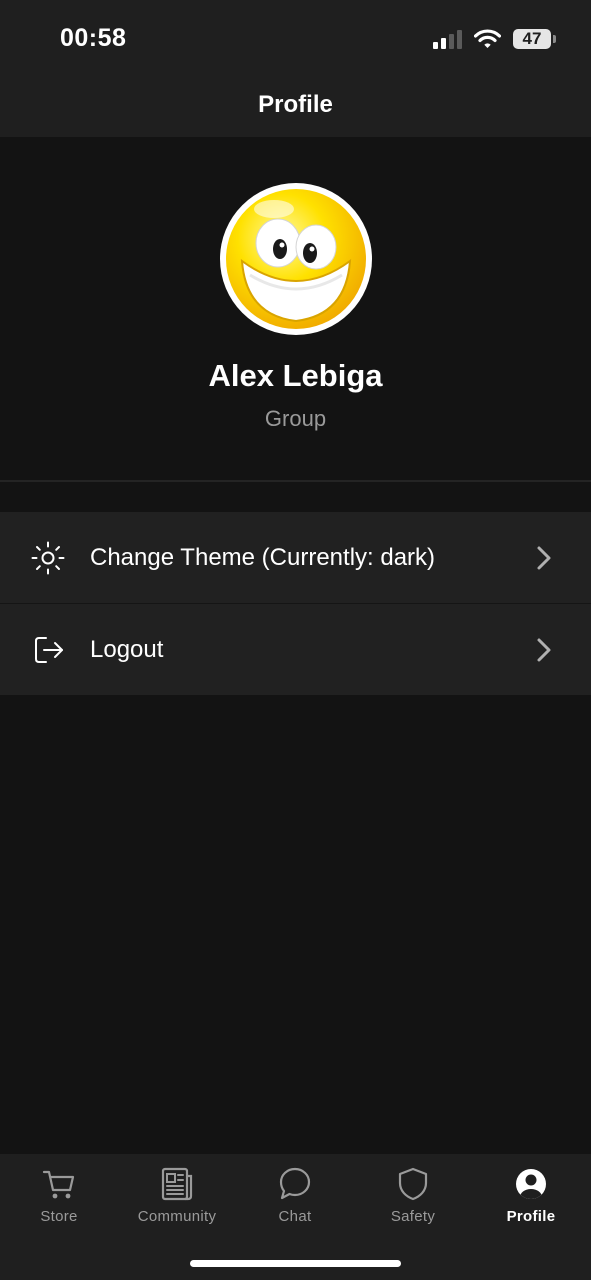 The width and height of the screenshot is (591, 1280). I want to click on profile-subtitle: Group, so click(295, 418).